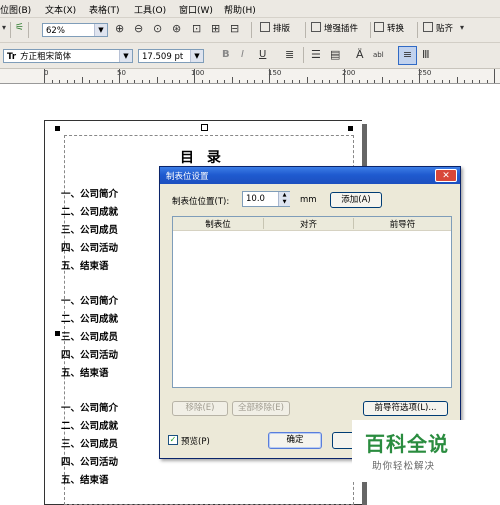 This screenshot has height=505, width=500. I want to click on italic-icon: I, so click(242, 54).